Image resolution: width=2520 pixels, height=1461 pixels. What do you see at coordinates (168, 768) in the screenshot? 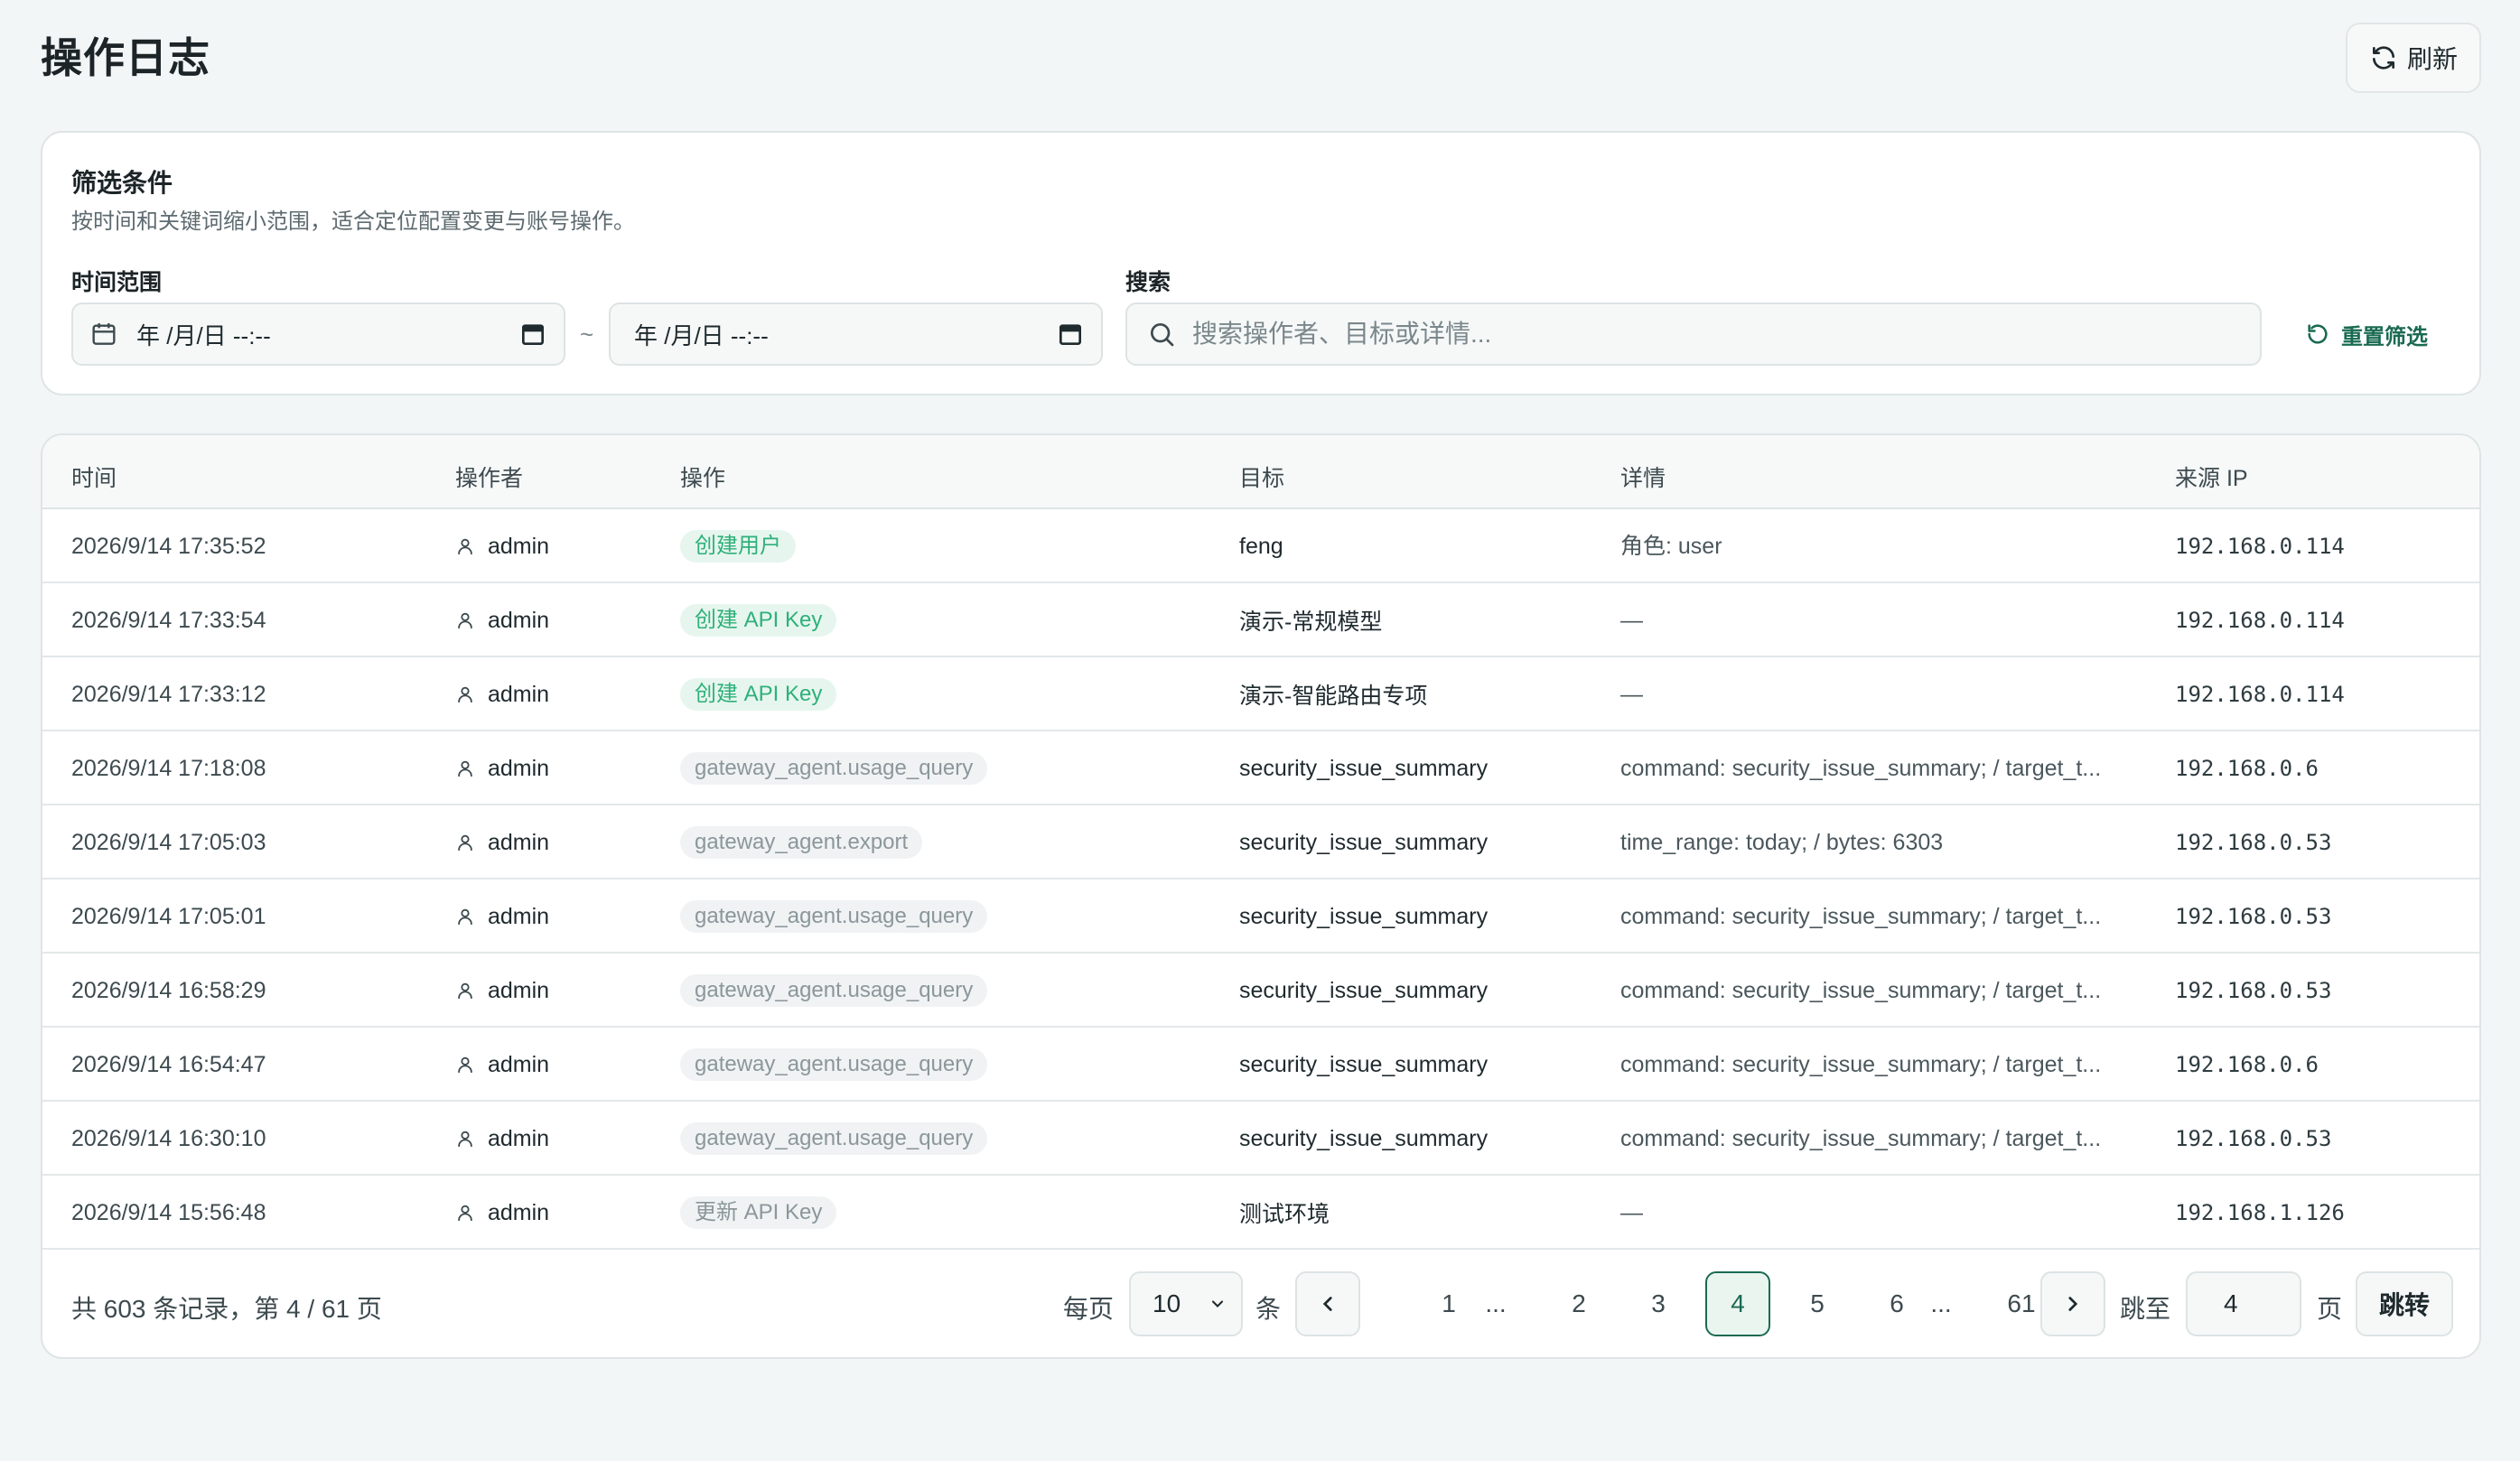
I see `row-time: 2026/9/14 17:18:08` at bounding box center [168, 768].